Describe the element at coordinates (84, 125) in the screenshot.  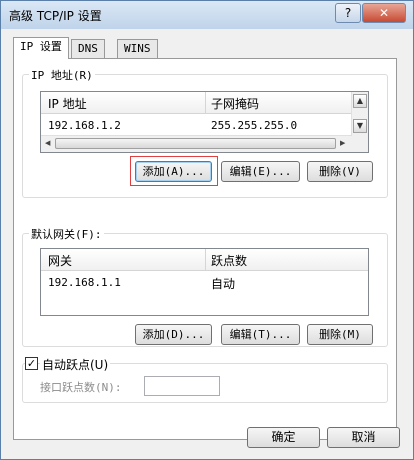
I see `ip-row-address: 192.168.1.2` at that location.